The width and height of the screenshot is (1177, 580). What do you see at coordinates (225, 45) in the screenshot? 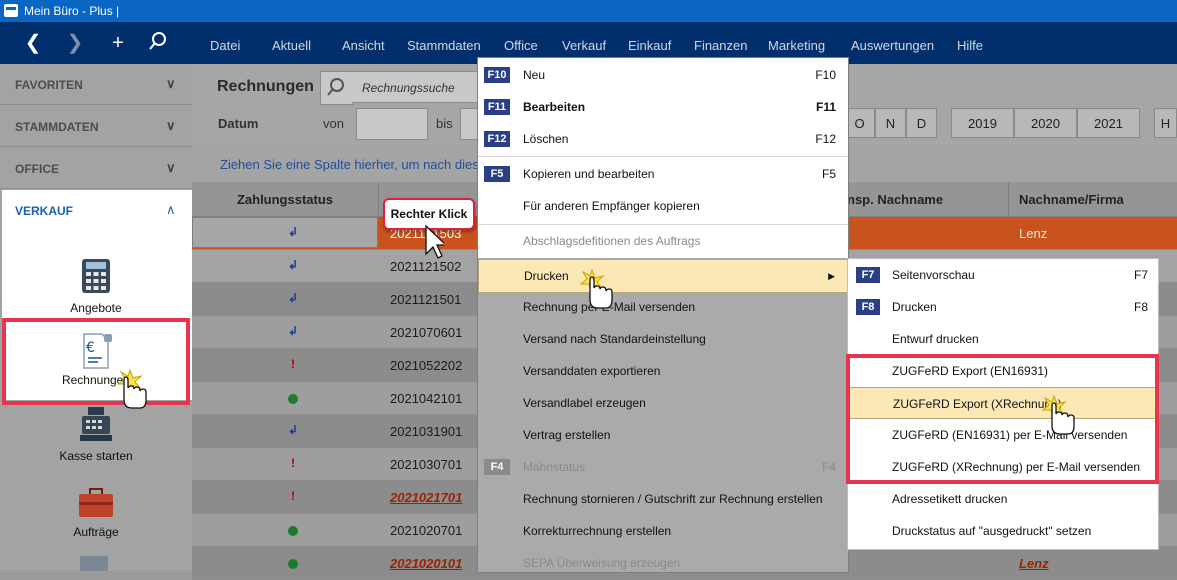
I see `menu-datei: Datei` at bounding box center [225, 45].